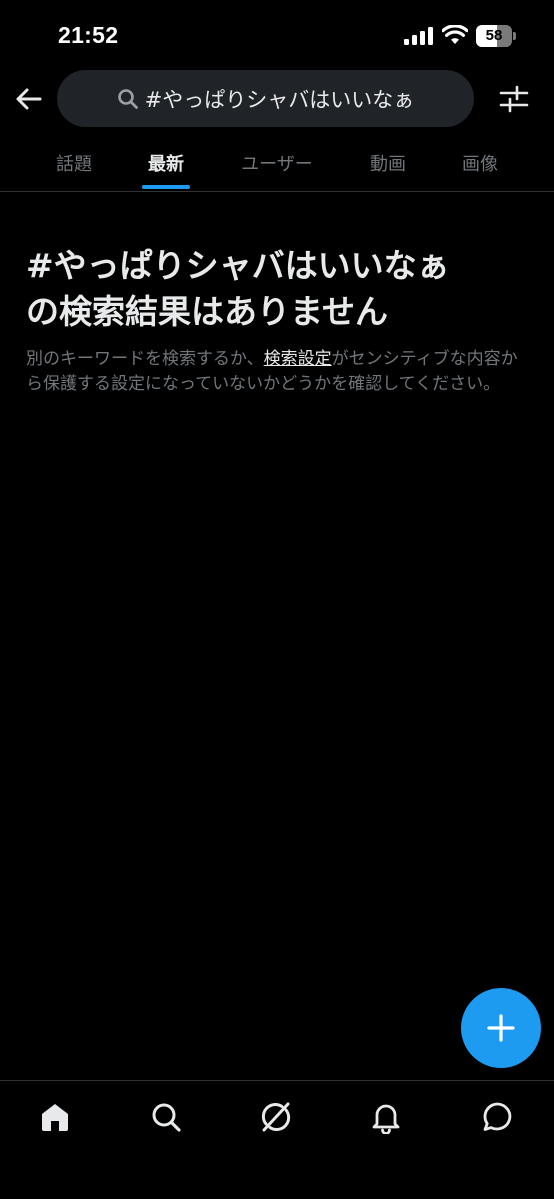 This screenshot has height=1199, width=554. Describe the element at coordinates (207, 311) in the screenshot. I see `empty-state-title-line2: の検索結果はありません` at that location.